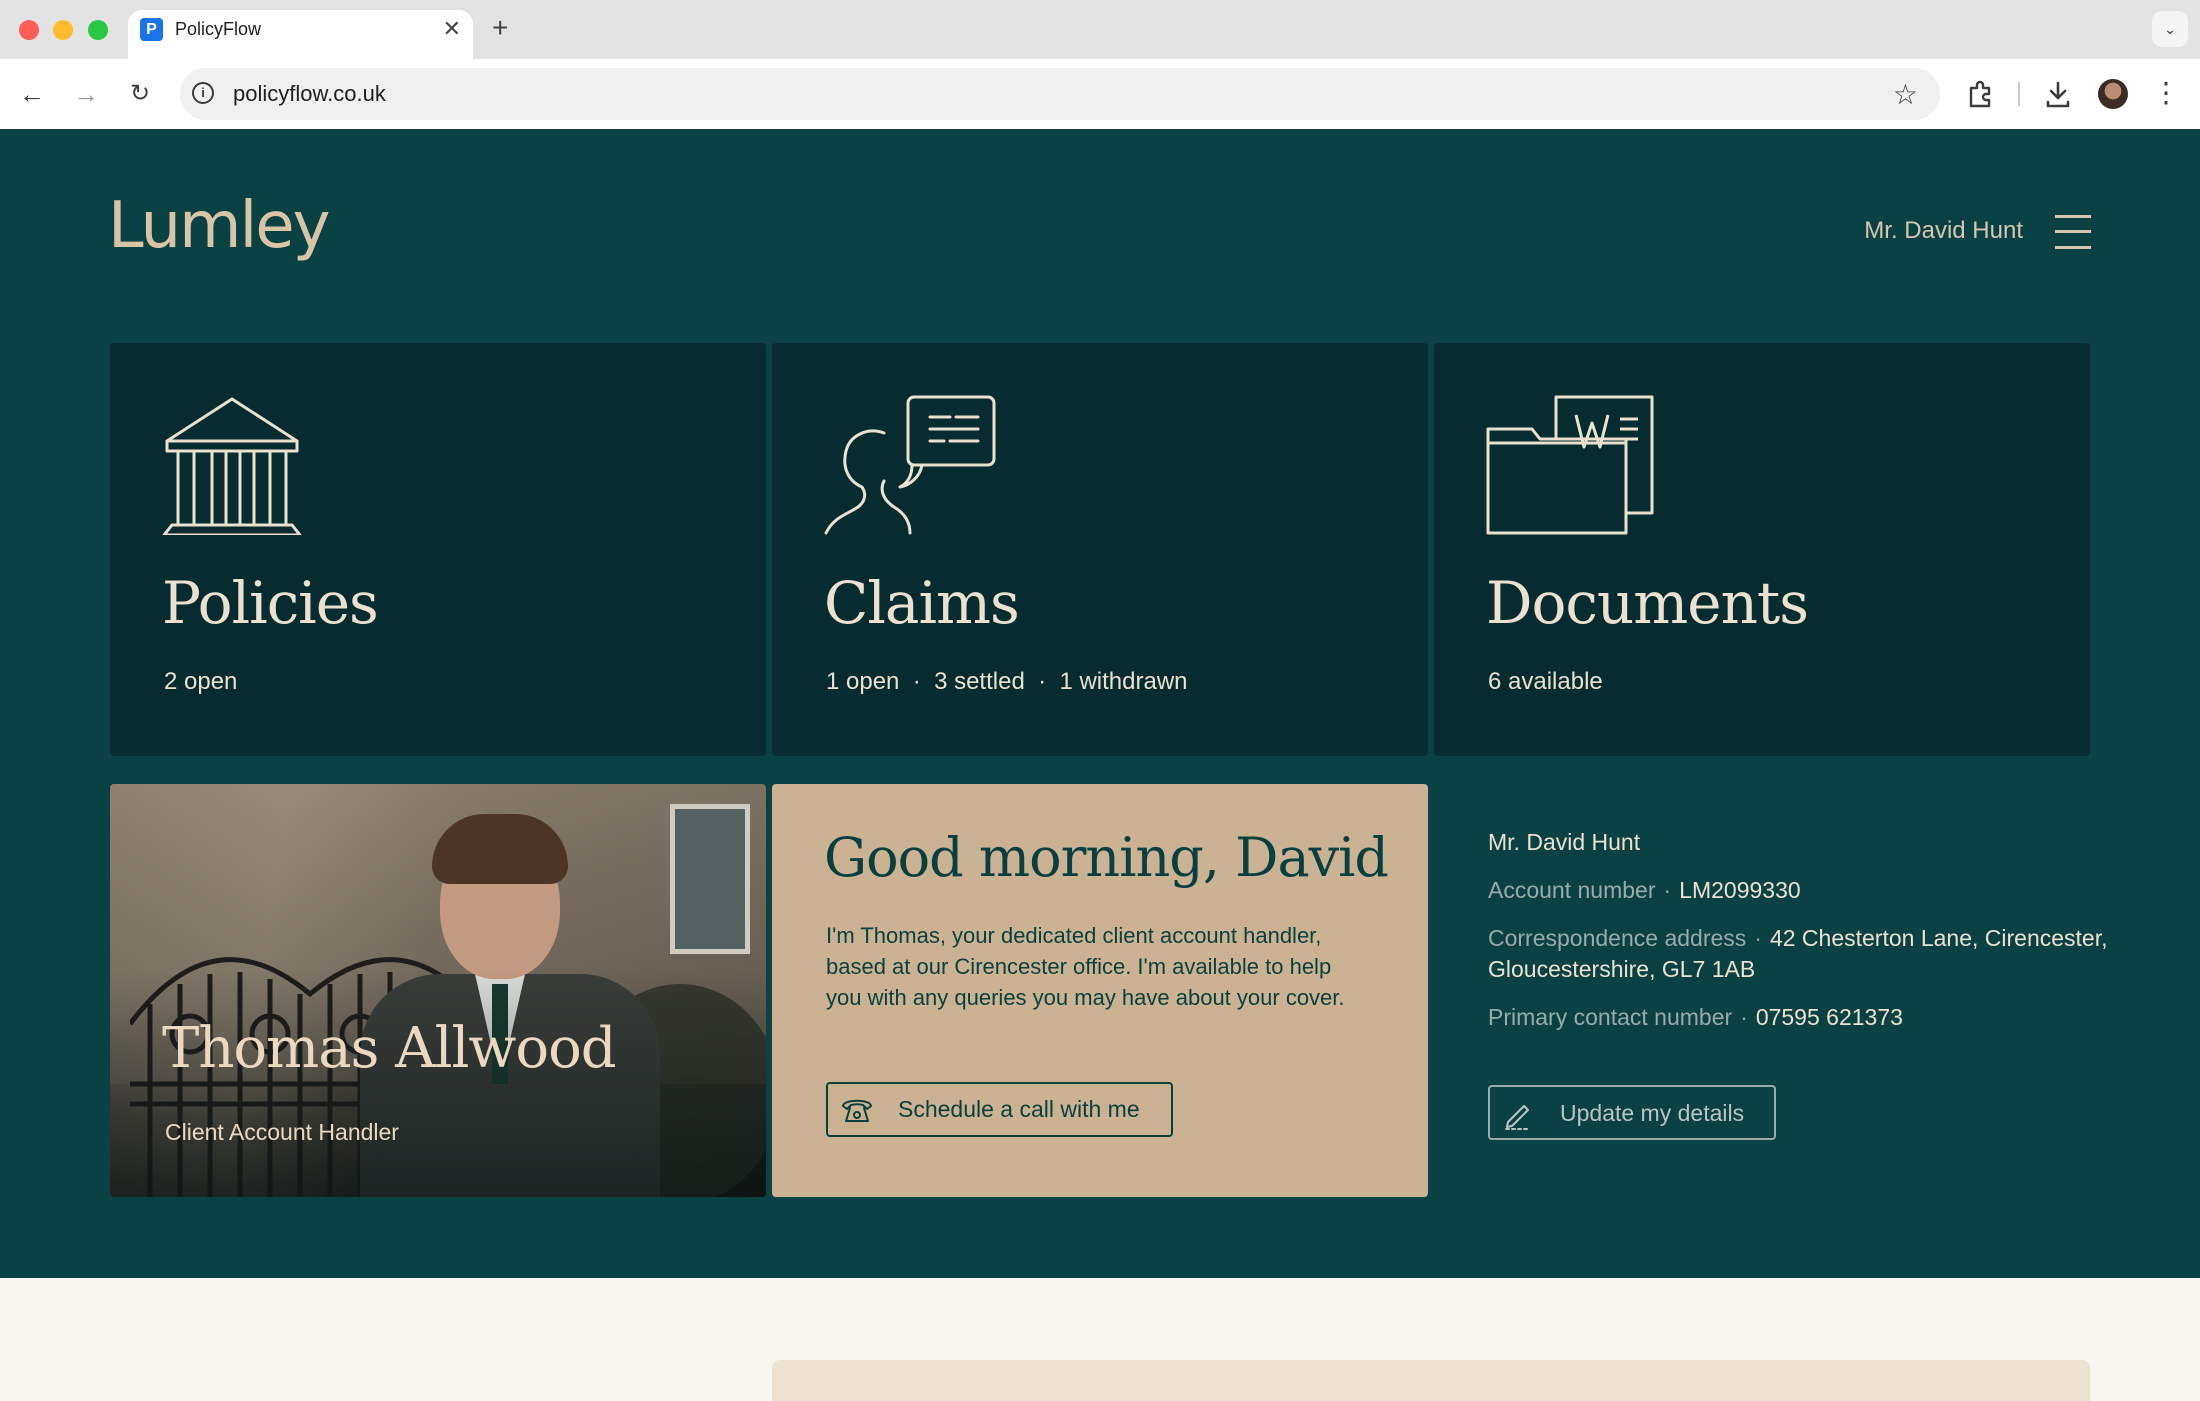 This screenshot has width=2200, height=1401. What do you see at coordinates (2058, 94) in the screenshot?
I see `download-icon` at bounding box center [2058, 94].